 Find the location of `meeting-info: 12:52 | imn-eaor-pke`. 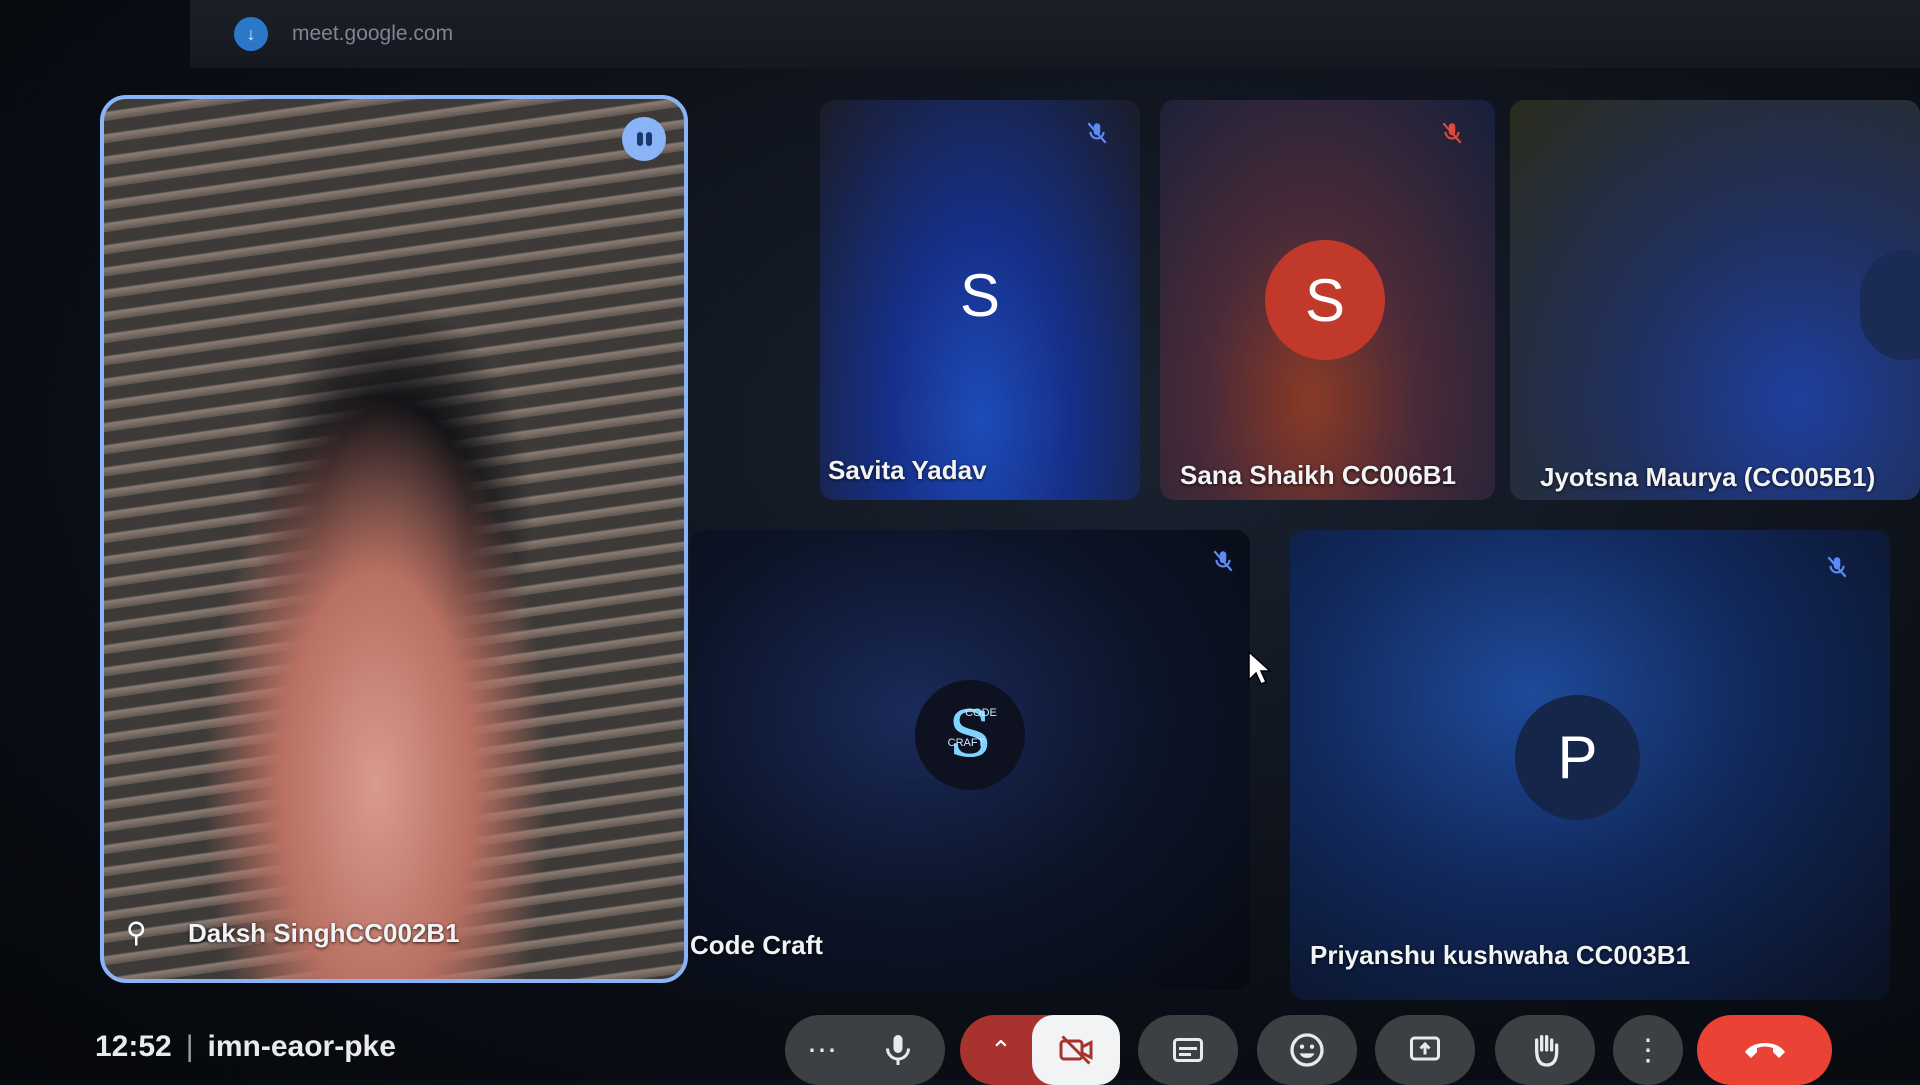

meeting-info: 12:52 | imn-eaor-pke is located at coordinates (245, 1047).